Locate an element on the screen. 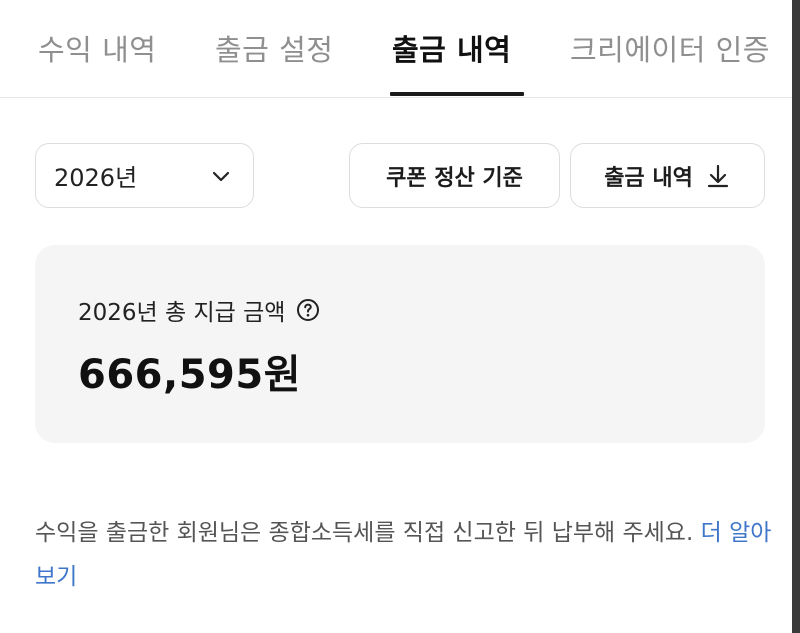  active-tab-indicator is located at coordinates (457, 94).